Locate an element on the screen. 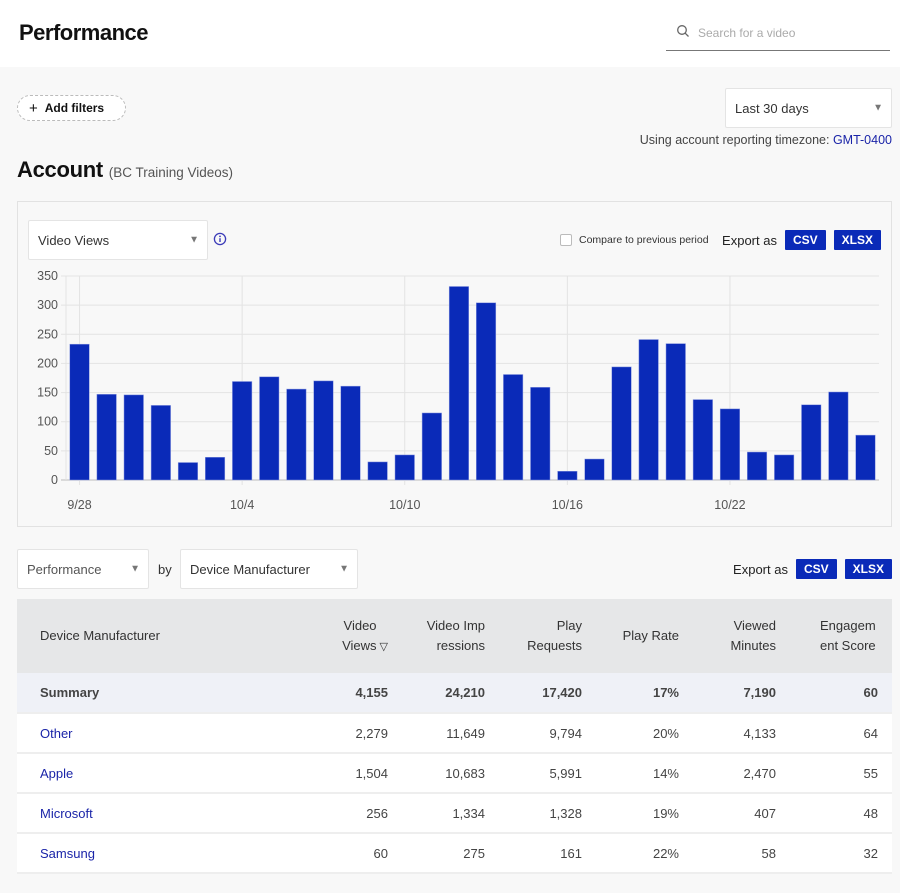 The height and width of the screenshot is (893, 900). column-header-device-manufacturer: Device Manufacturer is located at coordinates (159, 636).